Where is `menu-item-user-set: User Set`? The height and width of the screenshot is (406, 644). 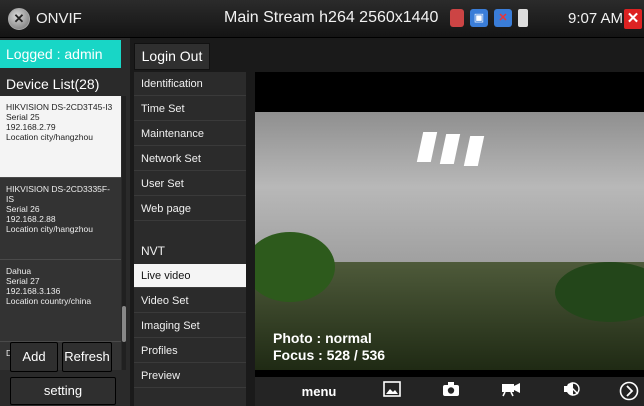 menu-item-user-set: User Set is located at coordinates (190, 184).